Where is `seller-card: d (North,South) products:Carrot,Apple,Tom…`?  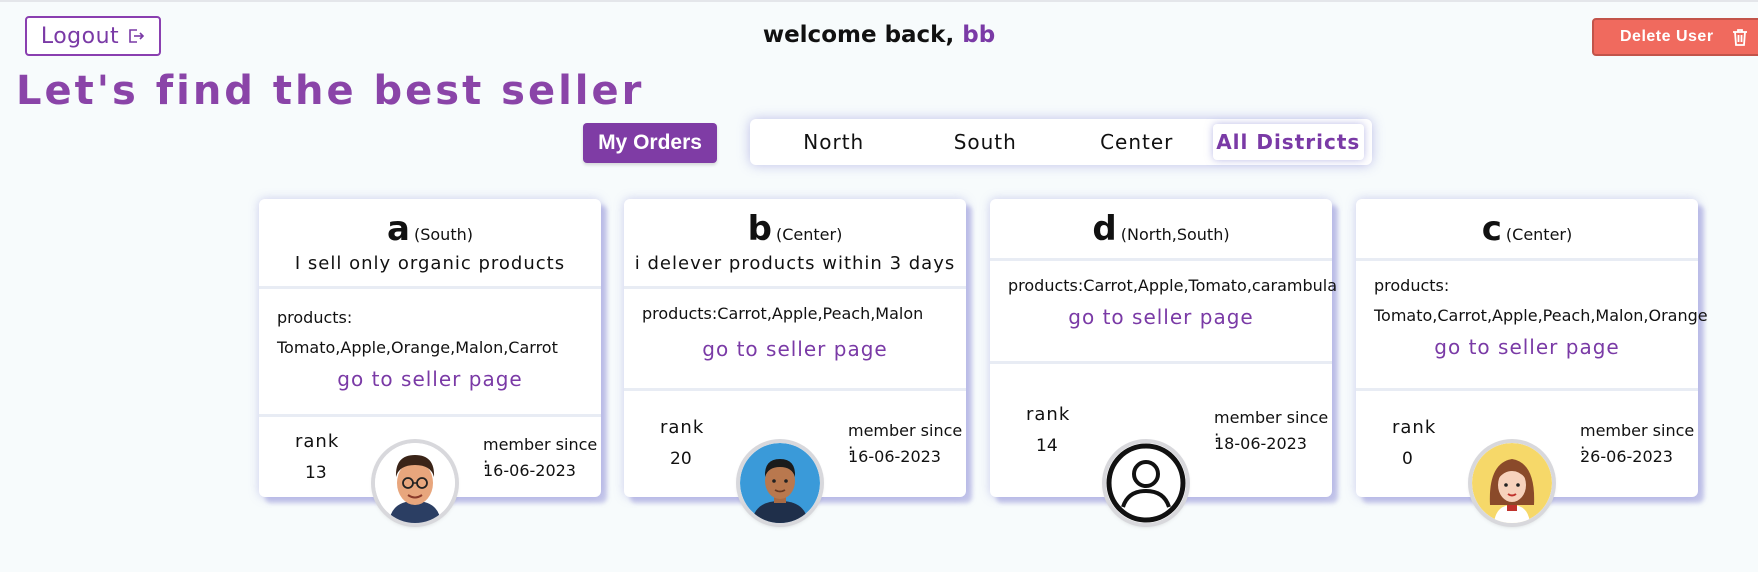
seller-card: d (North,South) products:Carrot,Apple,Tom… is located at coordinates (1163, 361).